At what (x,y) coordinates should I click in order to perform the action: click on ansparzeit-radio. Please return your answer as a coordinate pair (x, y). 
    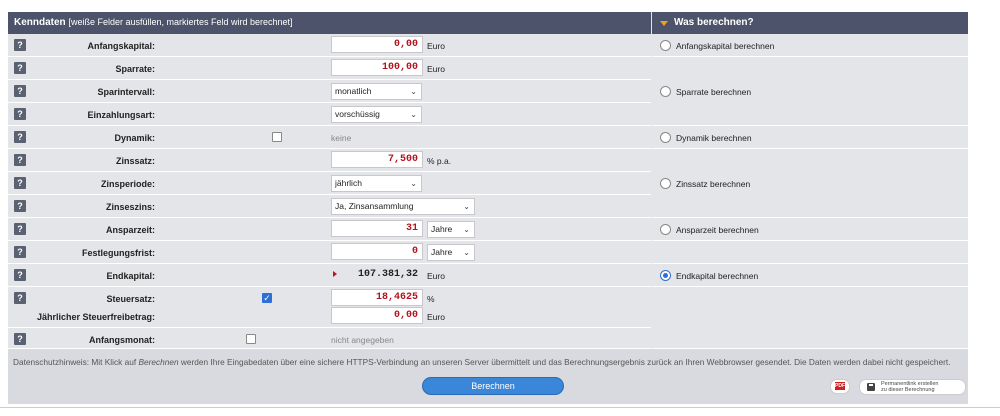
    Looking at the image, I should click on (665, 229).